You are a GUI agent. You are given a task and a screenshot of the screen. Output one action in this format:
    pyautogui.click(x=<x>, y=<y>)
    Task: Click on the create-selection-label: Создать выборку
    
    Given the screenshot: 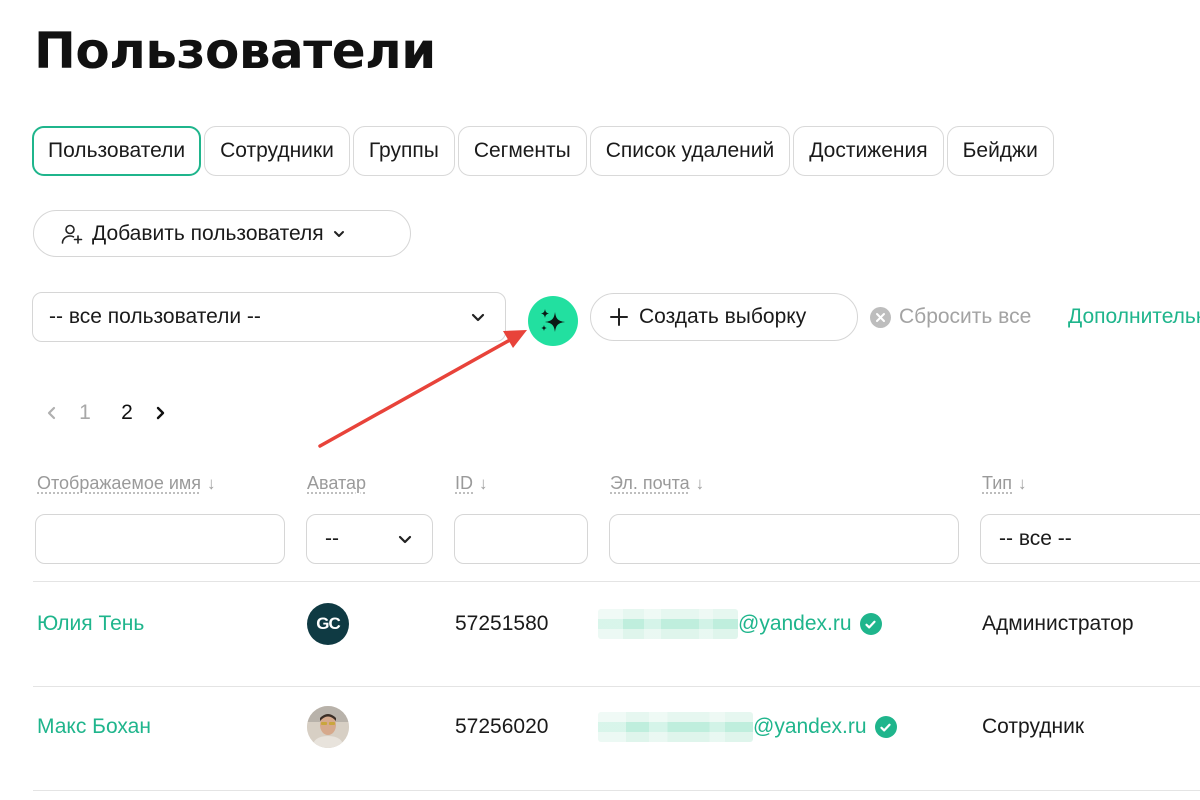 What is the action you would take?
    pyautogui.click(x=723, y=316)
    